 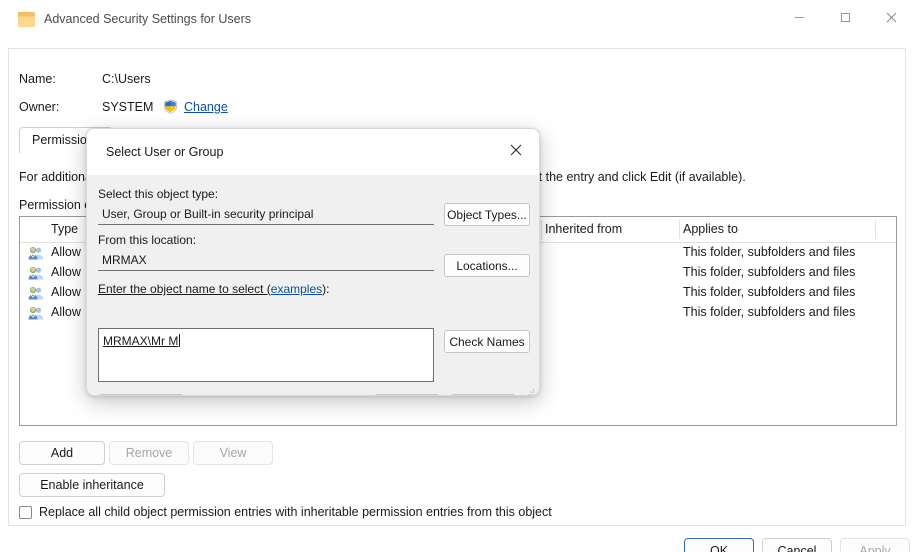 I want to click on folder-icon, so click(x=26, y=19).